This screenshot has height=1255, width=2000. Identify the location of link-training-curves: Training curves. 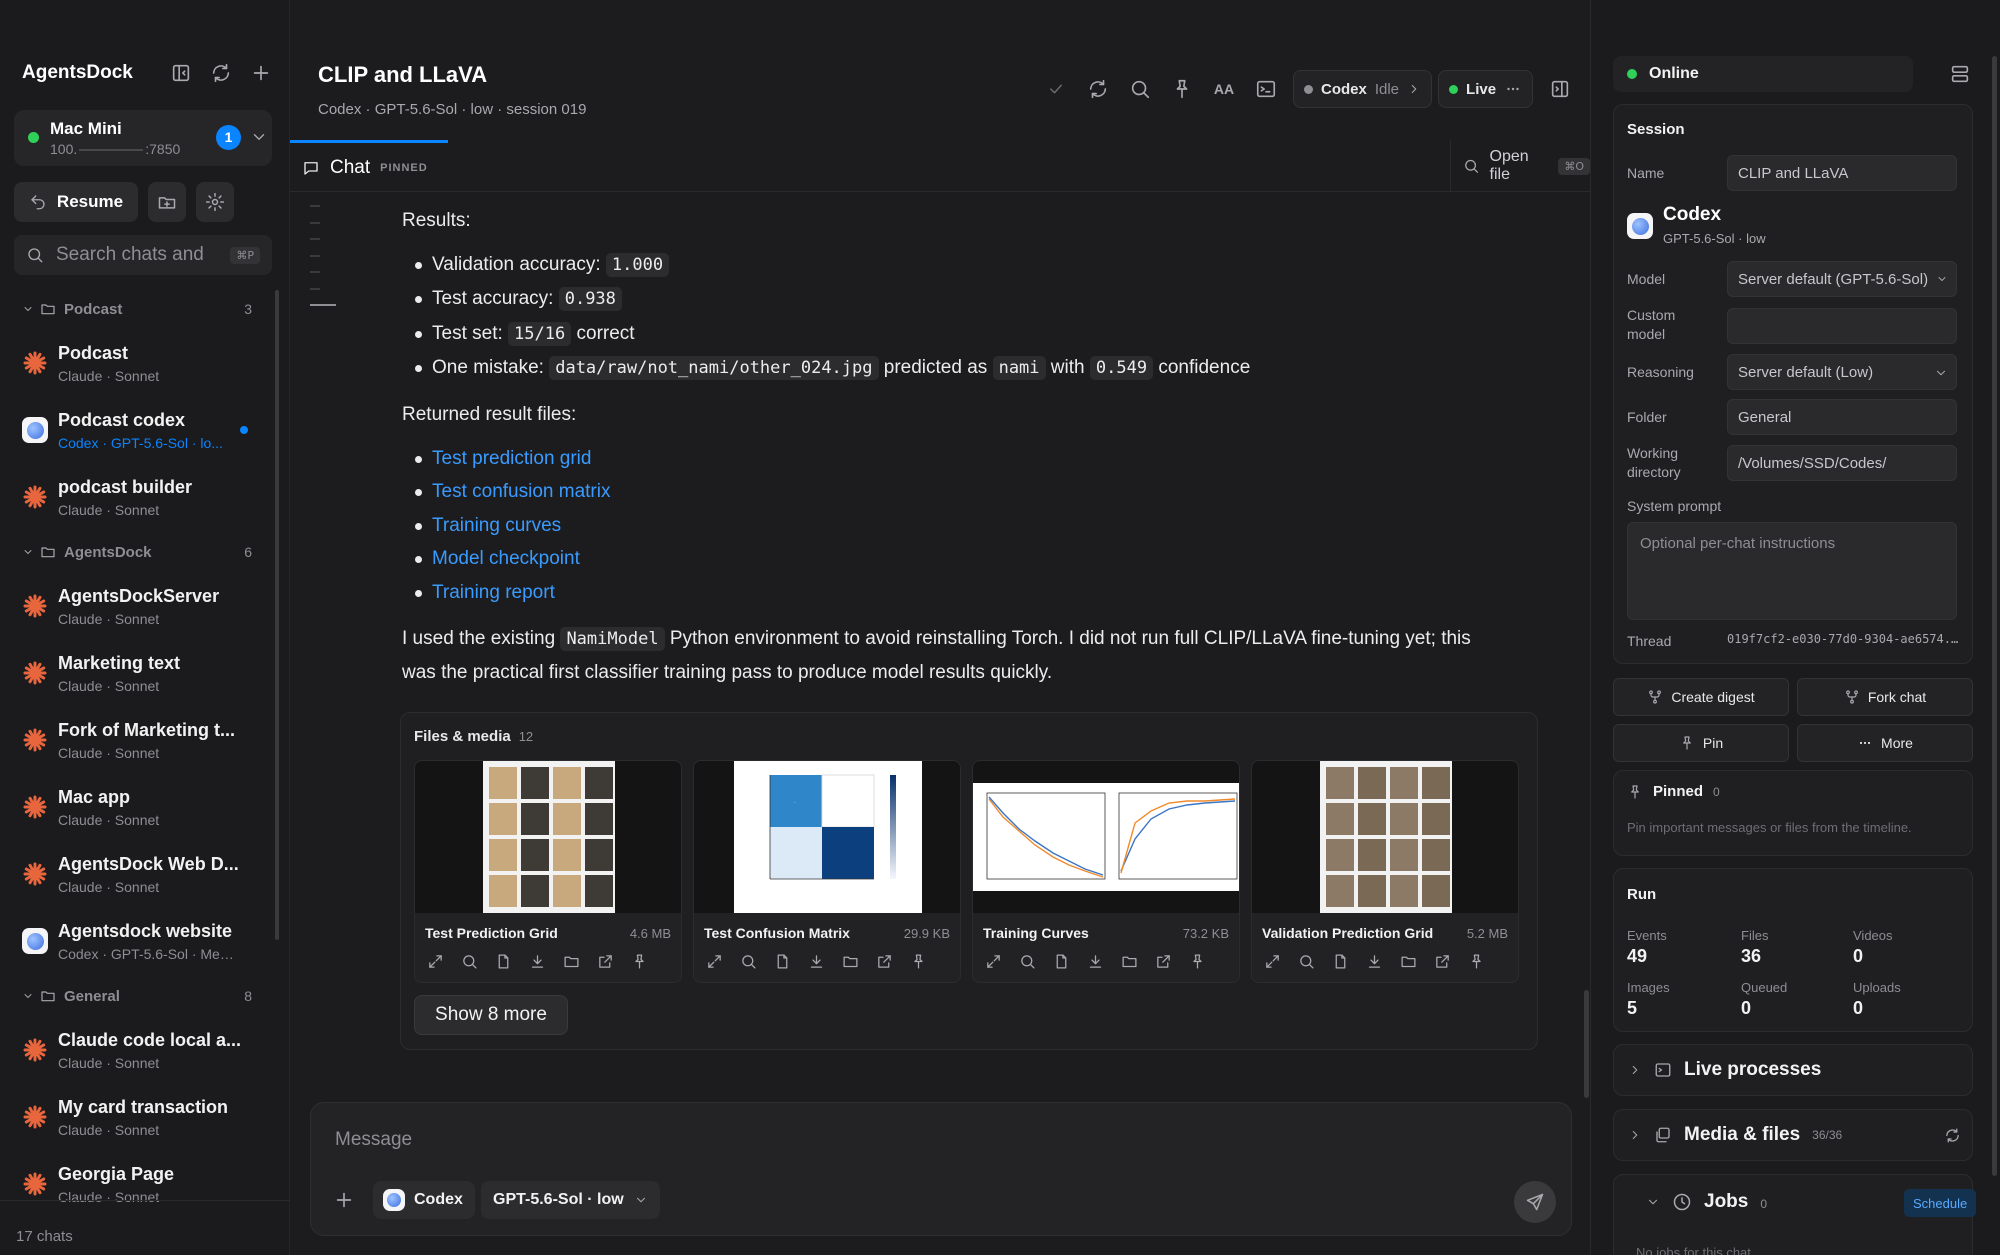
(496, 525).